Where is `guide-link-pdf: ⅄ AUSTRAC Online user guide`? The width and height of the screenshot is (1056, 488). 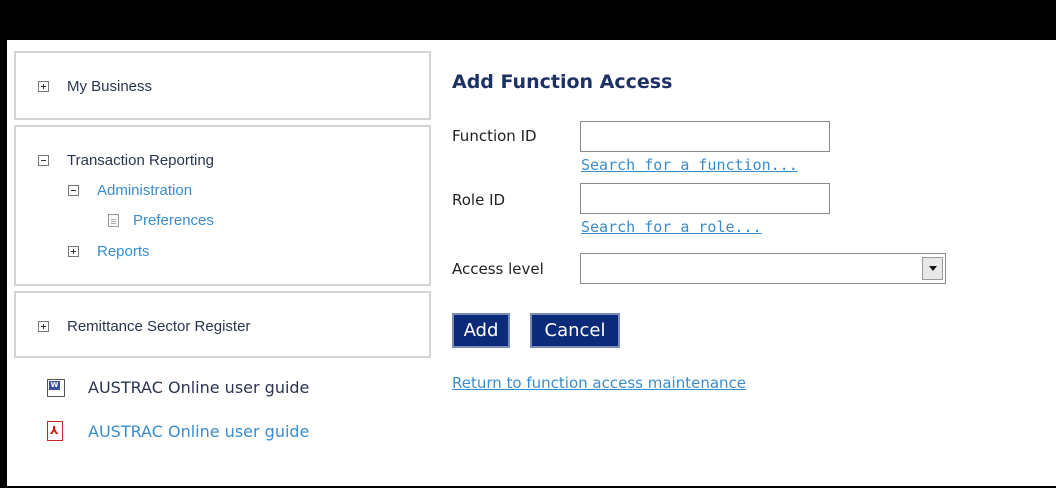 guide-link-pdf: ⅄ AUSTRAC Online user guide is located at coordinates (178, 431).